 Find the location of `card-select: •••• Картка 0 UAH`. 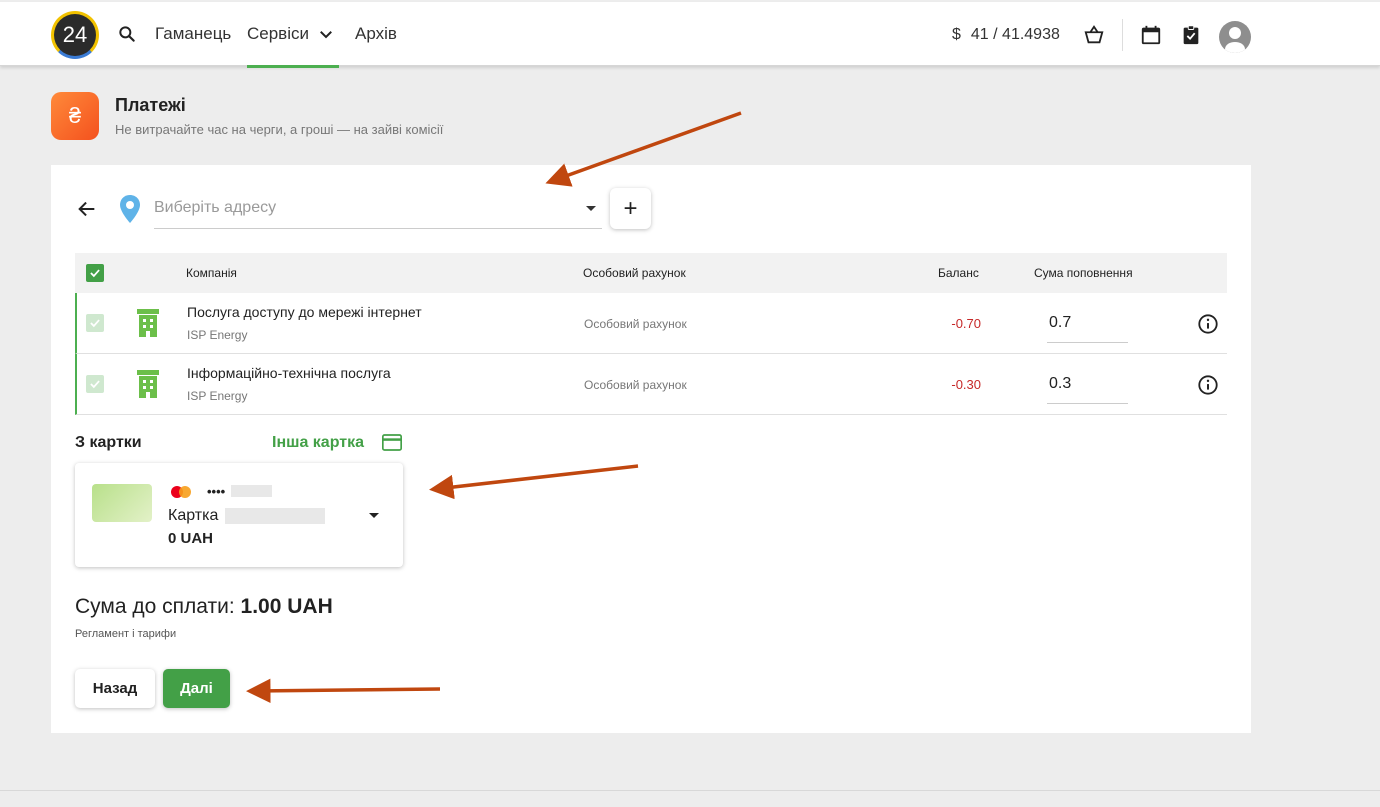

card-select: •••• Картка 0 UAH is located at coordinates (239, 515).